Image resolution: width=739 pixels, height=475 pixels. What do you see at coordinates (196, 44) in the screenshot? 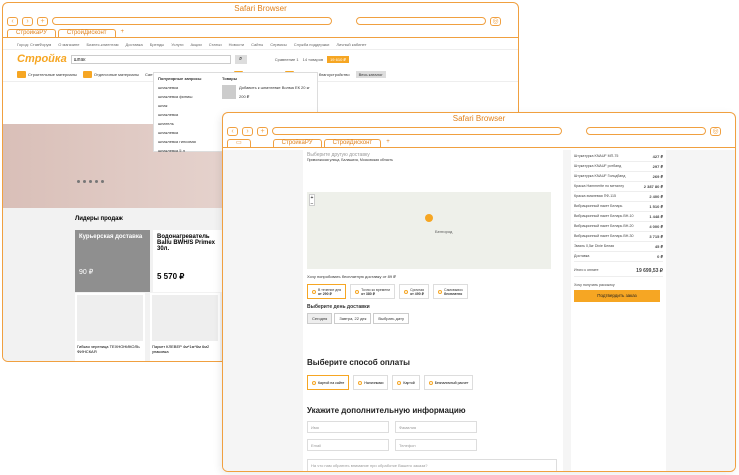
I see `nav-sales: Акции` at bounding box center [196, 44].